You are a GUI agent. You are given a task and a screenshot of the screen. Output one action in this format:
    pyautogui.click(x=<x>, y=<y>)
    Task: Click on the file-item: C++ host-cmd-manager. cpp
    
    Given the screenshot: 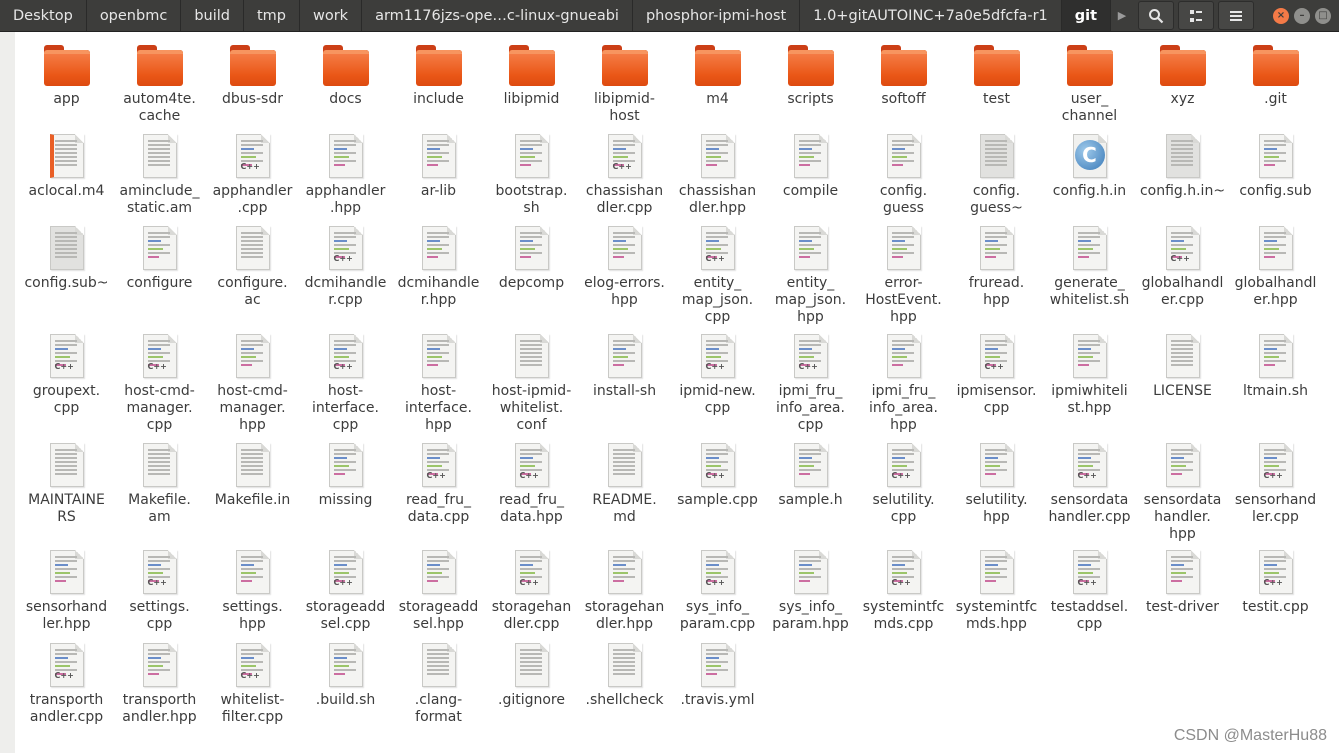 What is the action you would take?
    pyautogui.click(x=159, y=386)
    